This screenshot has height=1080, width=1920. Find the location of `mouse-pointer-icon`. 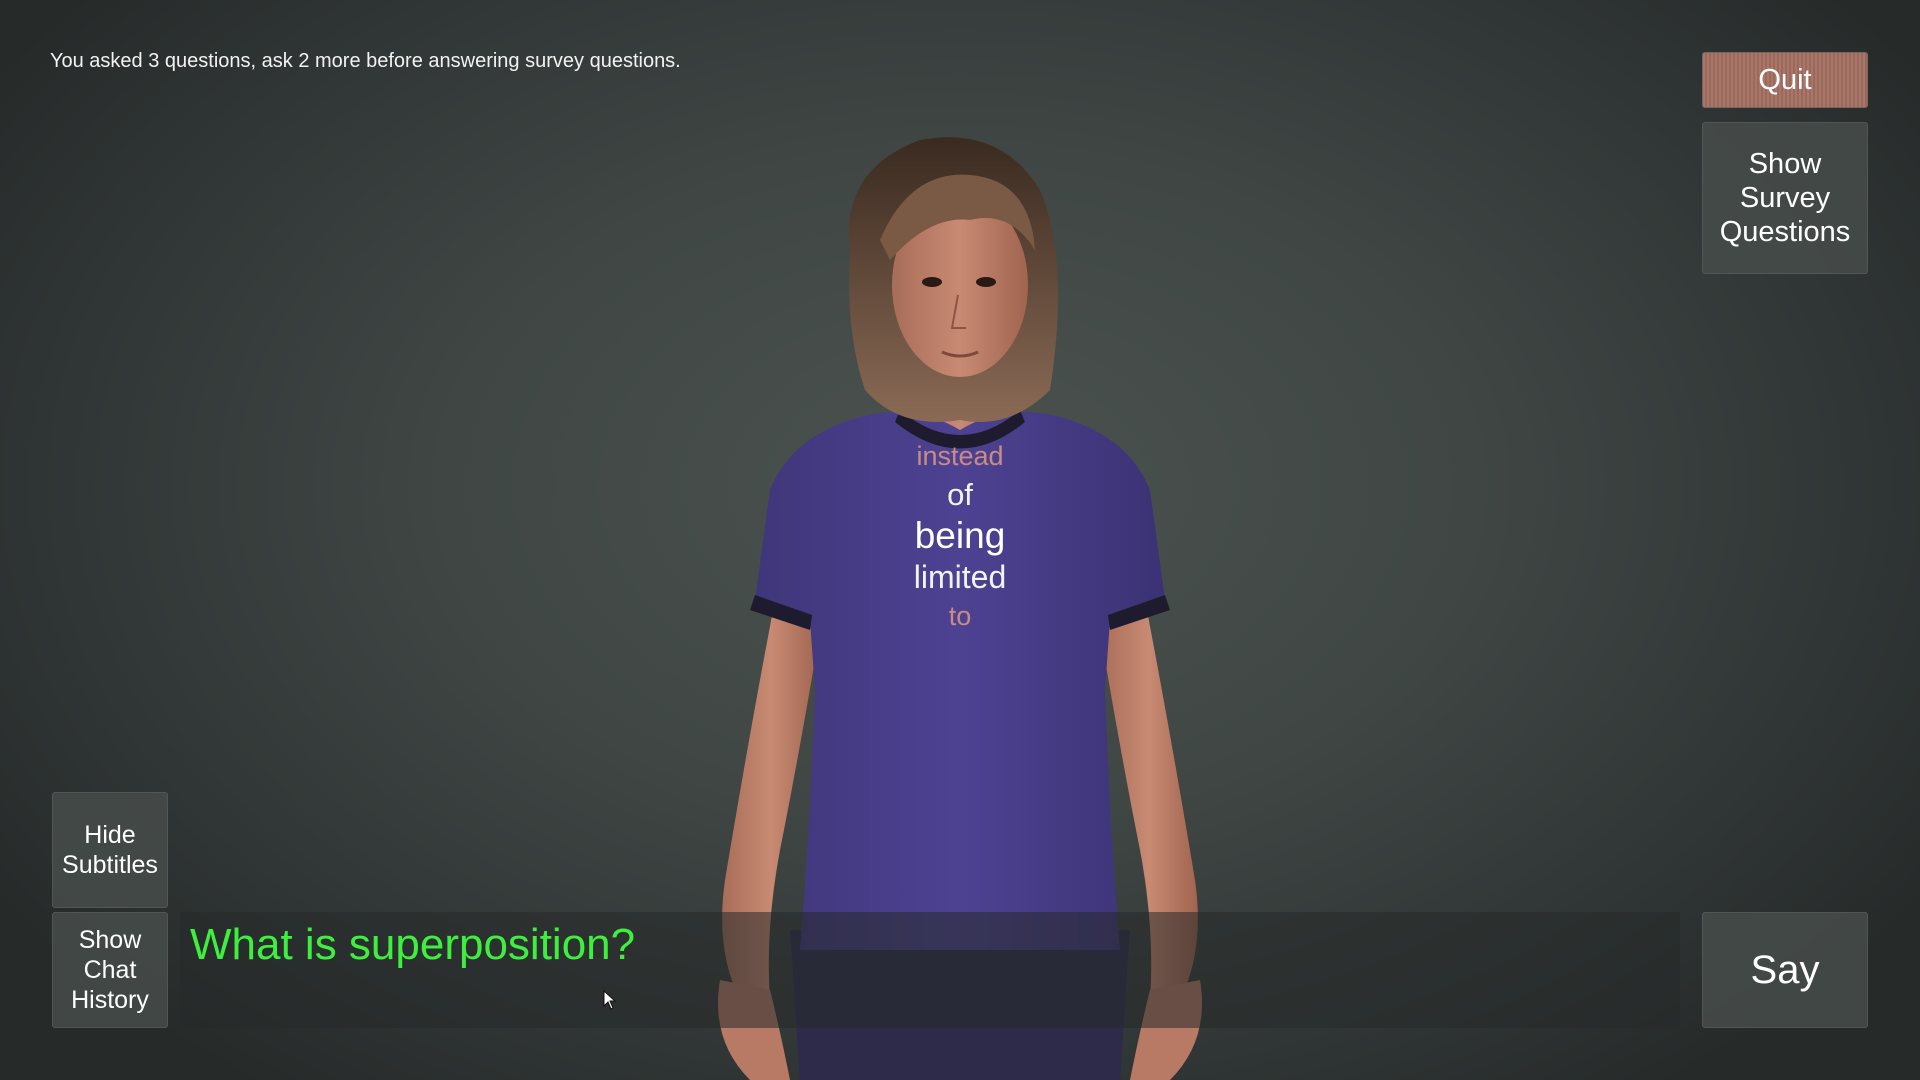

mouse-pointer-icon is located at coordinates (610, 1000).